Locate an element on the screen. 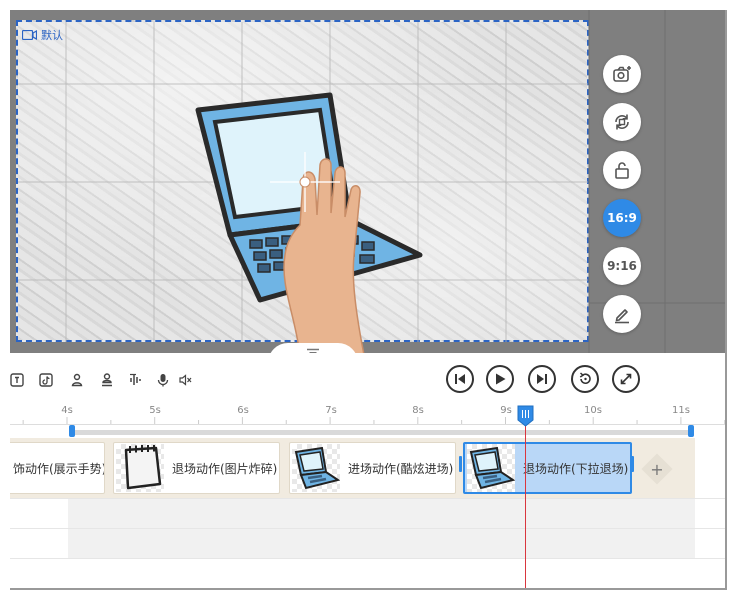 The width and height of the screenshot is (736, 599). skip-back-icon is located at coordinates (460, 379).